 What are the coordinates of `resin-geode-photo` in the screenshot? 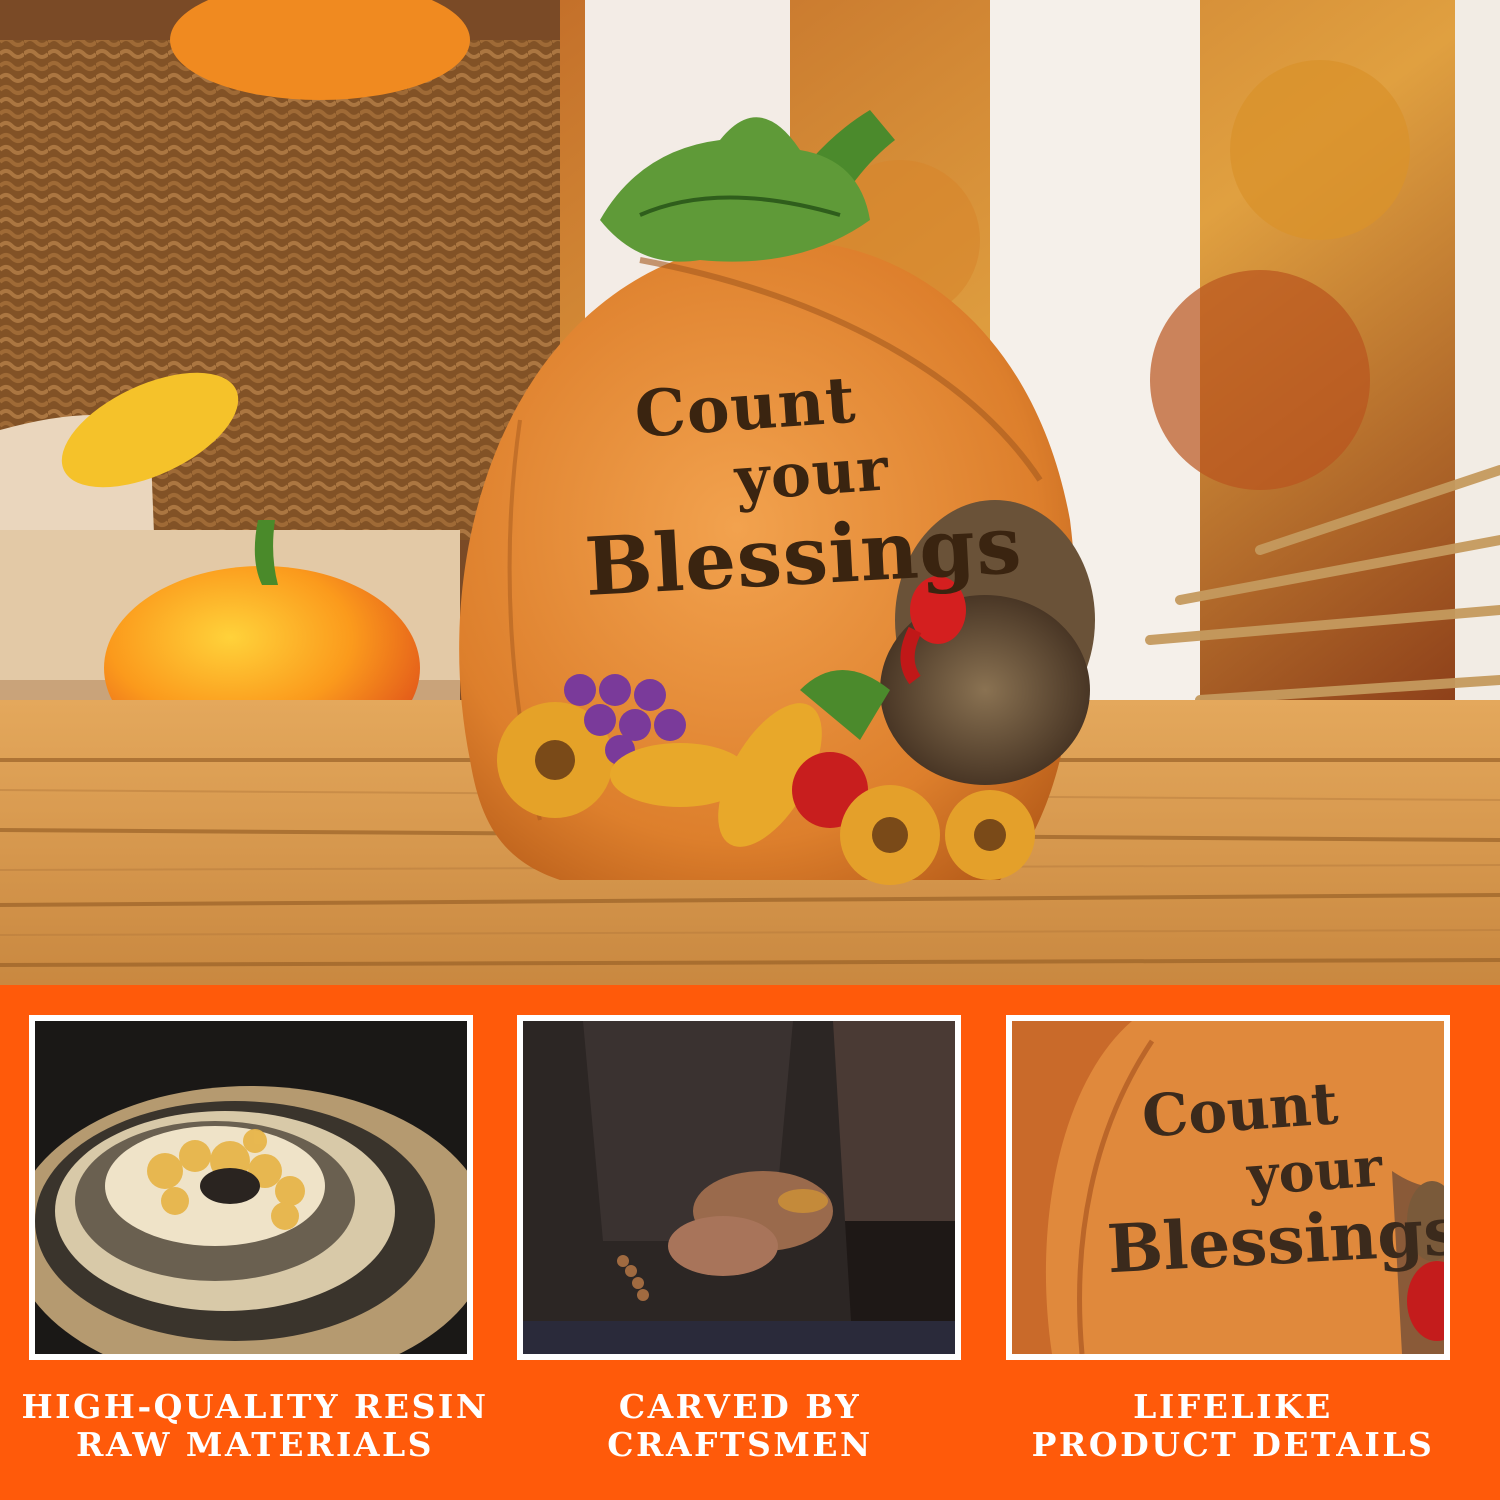 It's located at (251, 1187).